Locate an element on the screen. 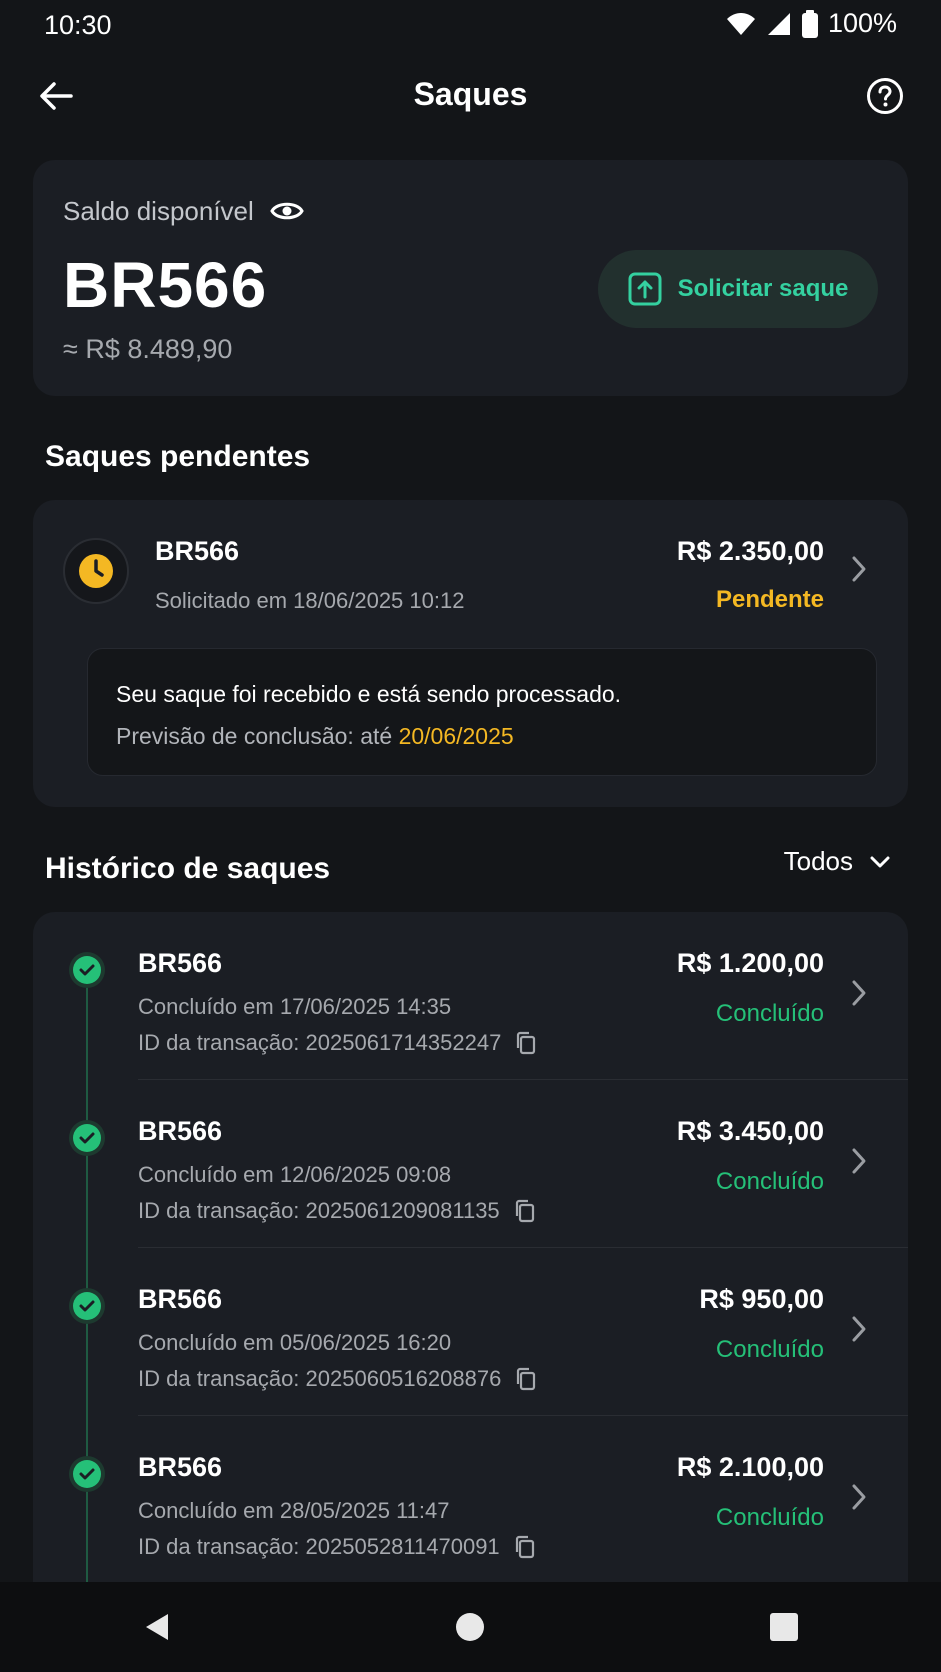 Image resolution: width=941 pixels, height=1672 pixels. circle-home-icon is located at coordinates (470, 1627).